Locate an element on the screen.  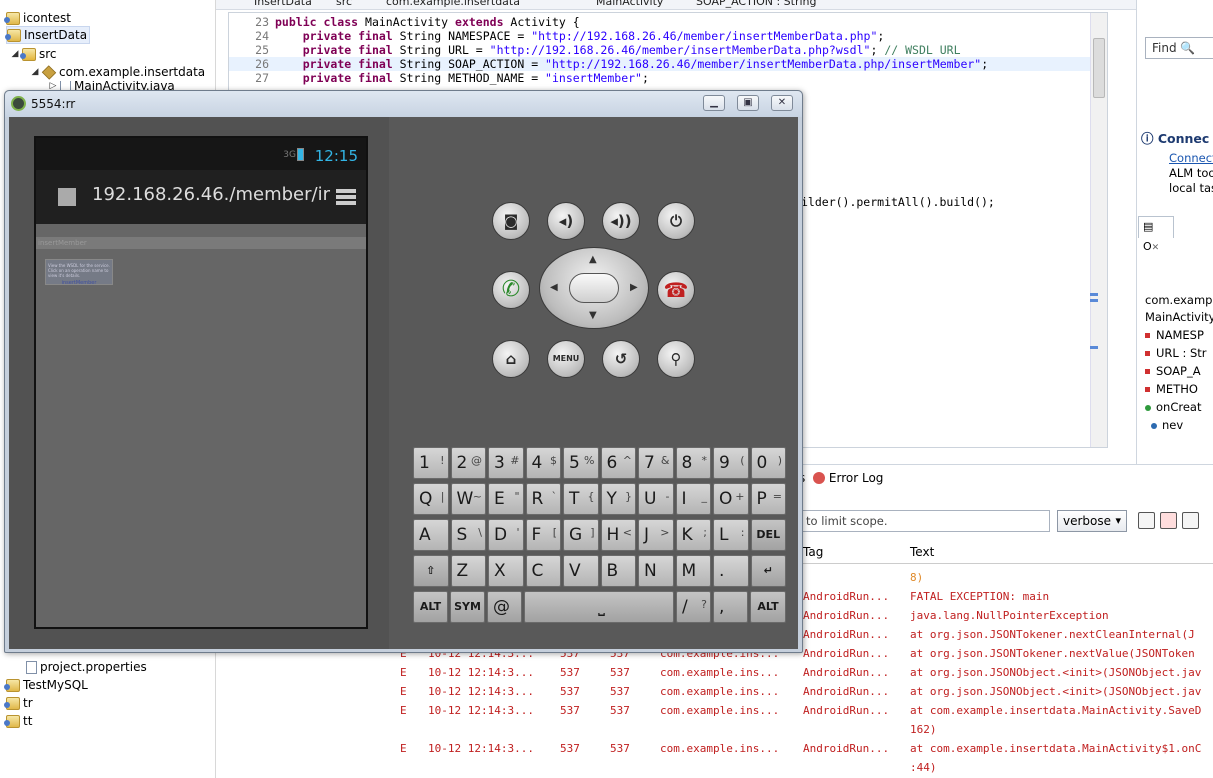
key-7: 7 & is located at coordinates (656, 463).